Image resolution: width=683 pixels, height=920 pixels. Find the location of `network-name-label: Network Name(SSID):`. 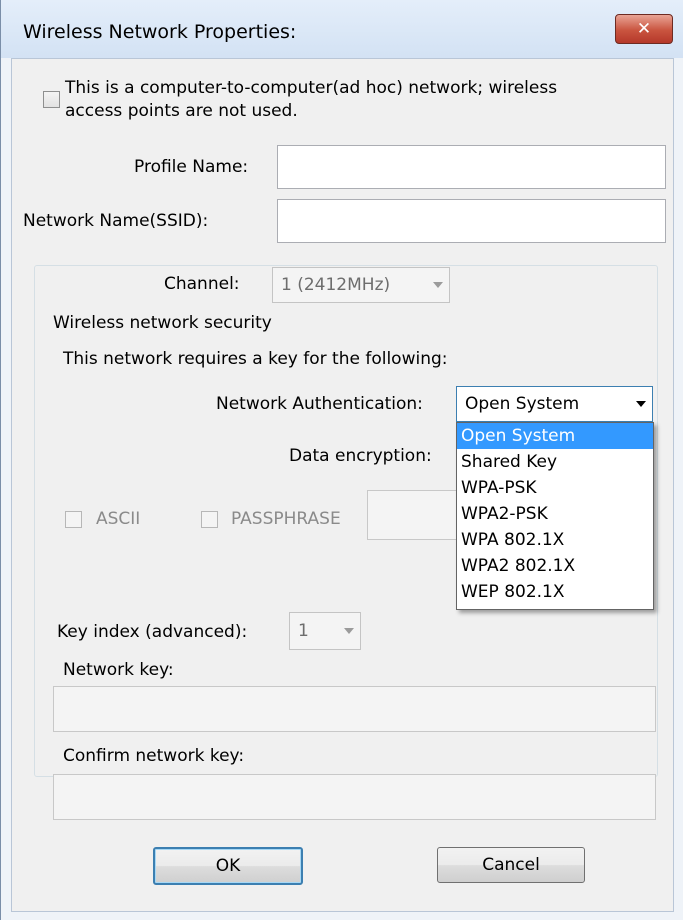

network-name-label: Network Name(SSID): is located at coordinates (116, 221).